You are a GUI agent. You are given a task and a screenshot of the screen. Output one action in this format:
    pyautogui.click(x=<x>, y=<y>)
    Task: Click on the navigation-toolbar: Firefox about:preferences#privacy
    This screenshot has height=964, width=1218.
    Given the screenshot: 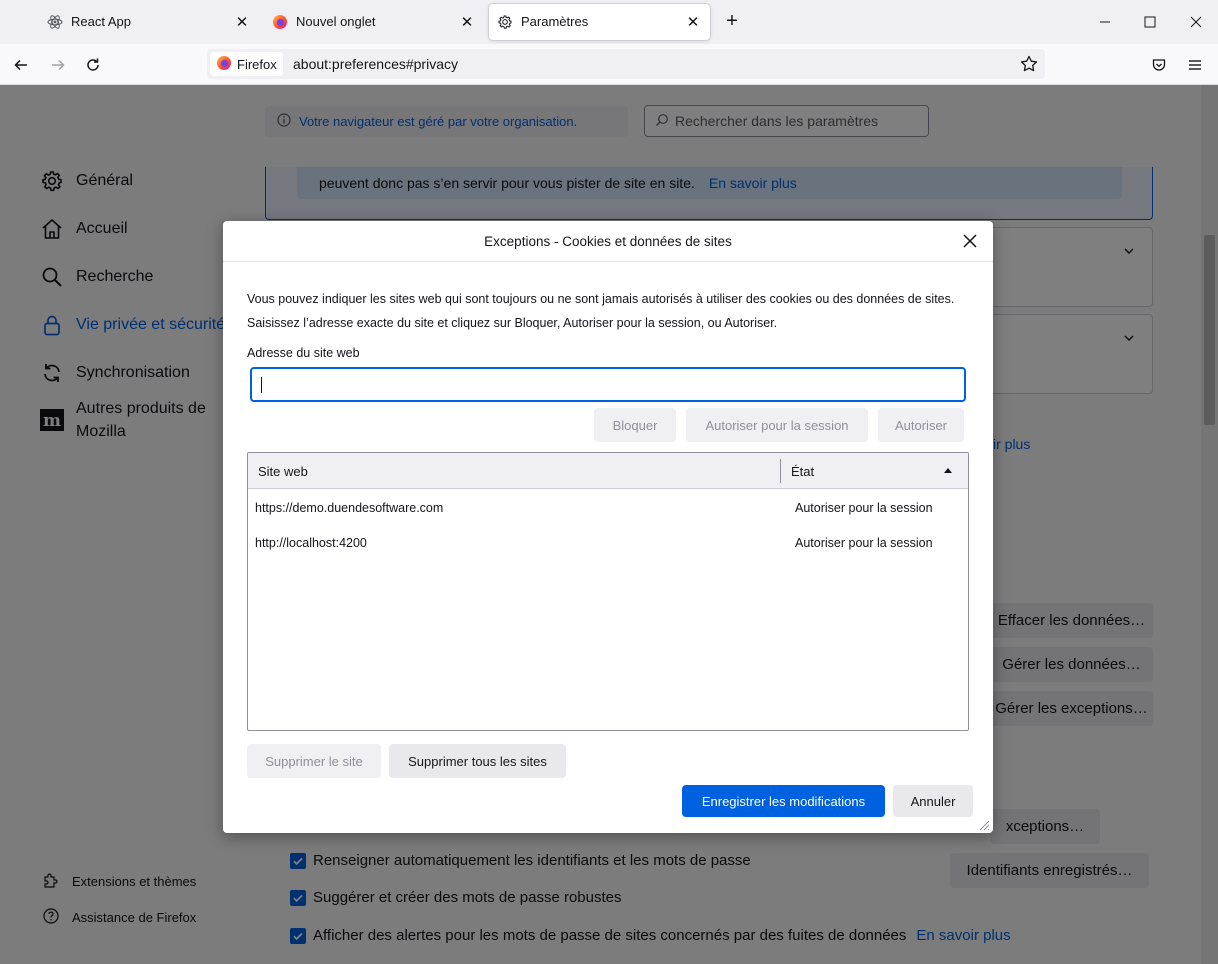 What is the action you would take?
    pyautogui.click(x=609, y=64)
    